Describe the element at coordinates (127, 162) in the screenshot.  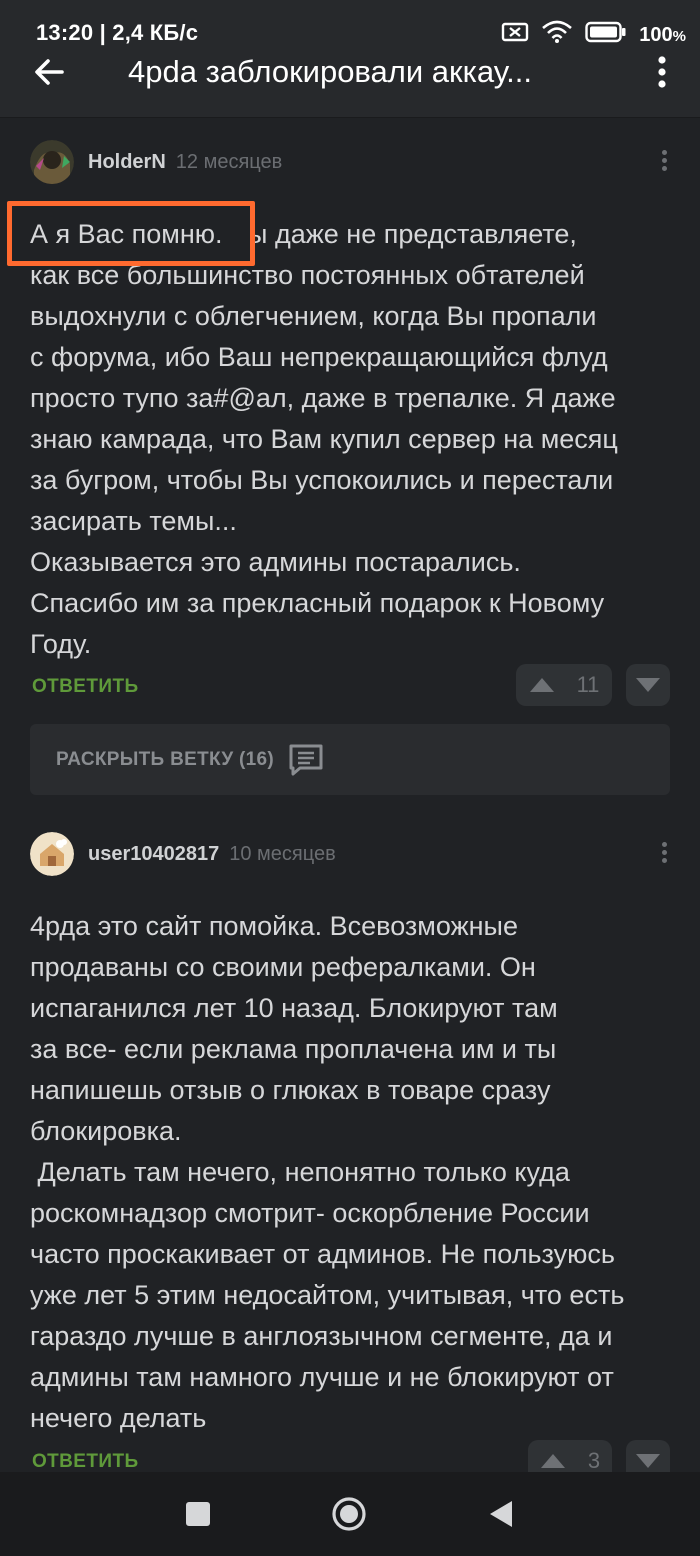
I see `comment-author: HolderN` at that location.